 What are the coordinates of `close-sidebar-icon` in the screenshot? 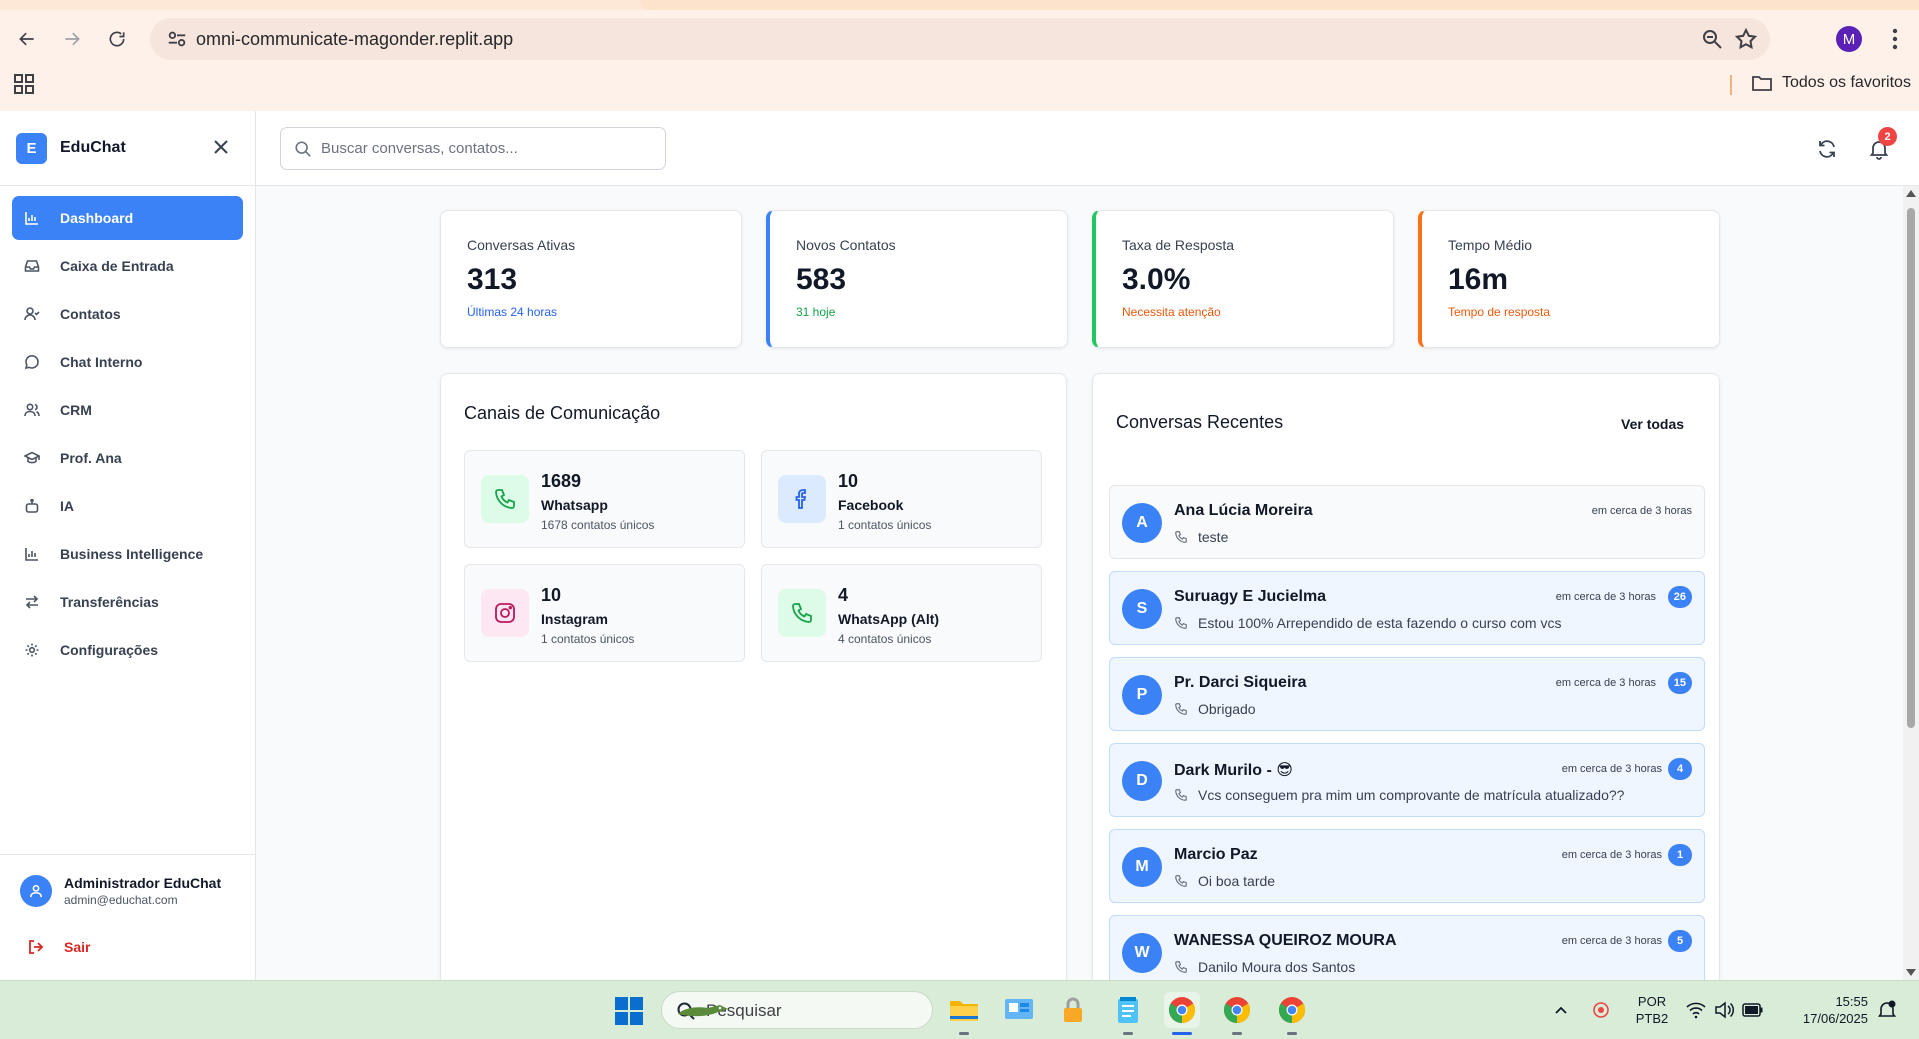 It's located at (221, 147).